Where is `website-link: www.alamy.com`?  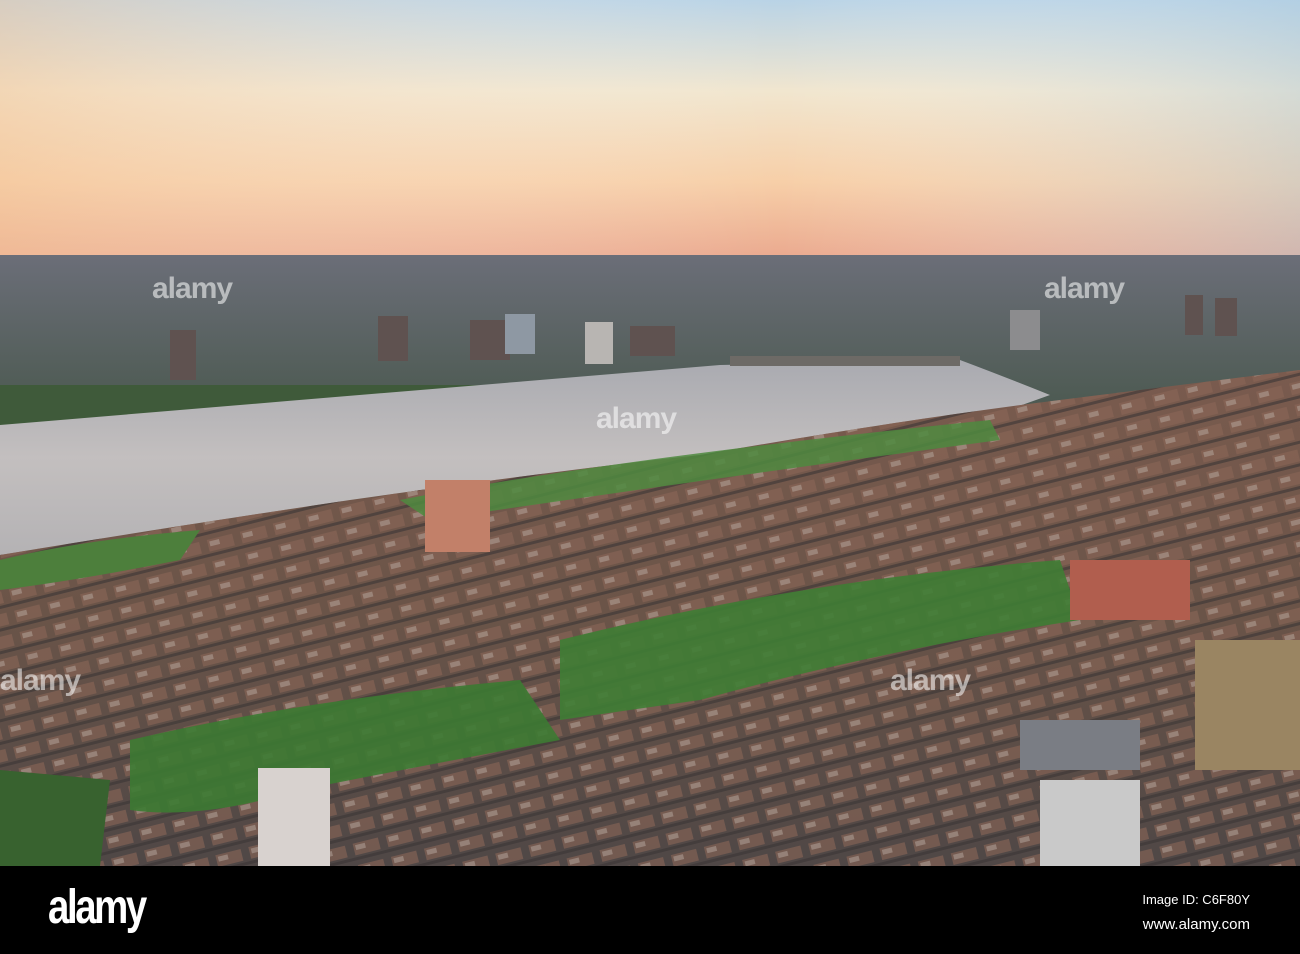
website-link: www.alamy.com is located at coordinates (1196, 924).